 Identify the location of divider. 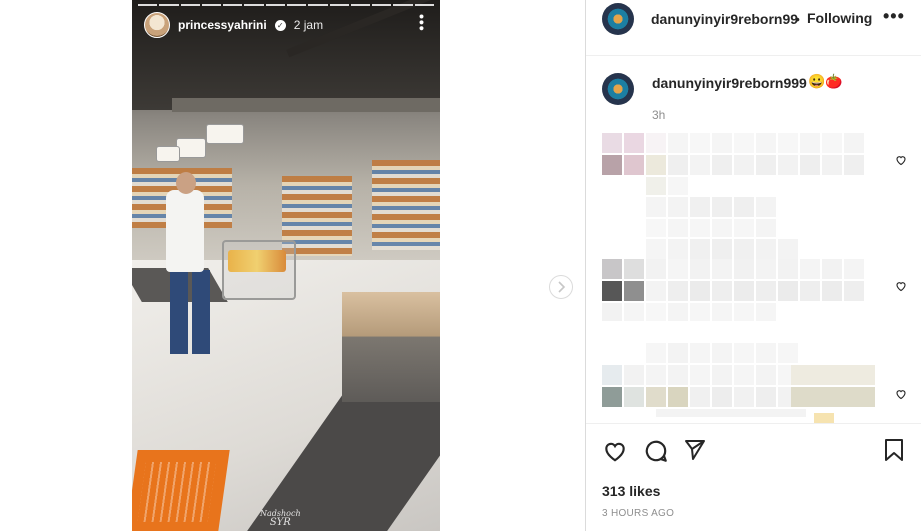
(753, 423).